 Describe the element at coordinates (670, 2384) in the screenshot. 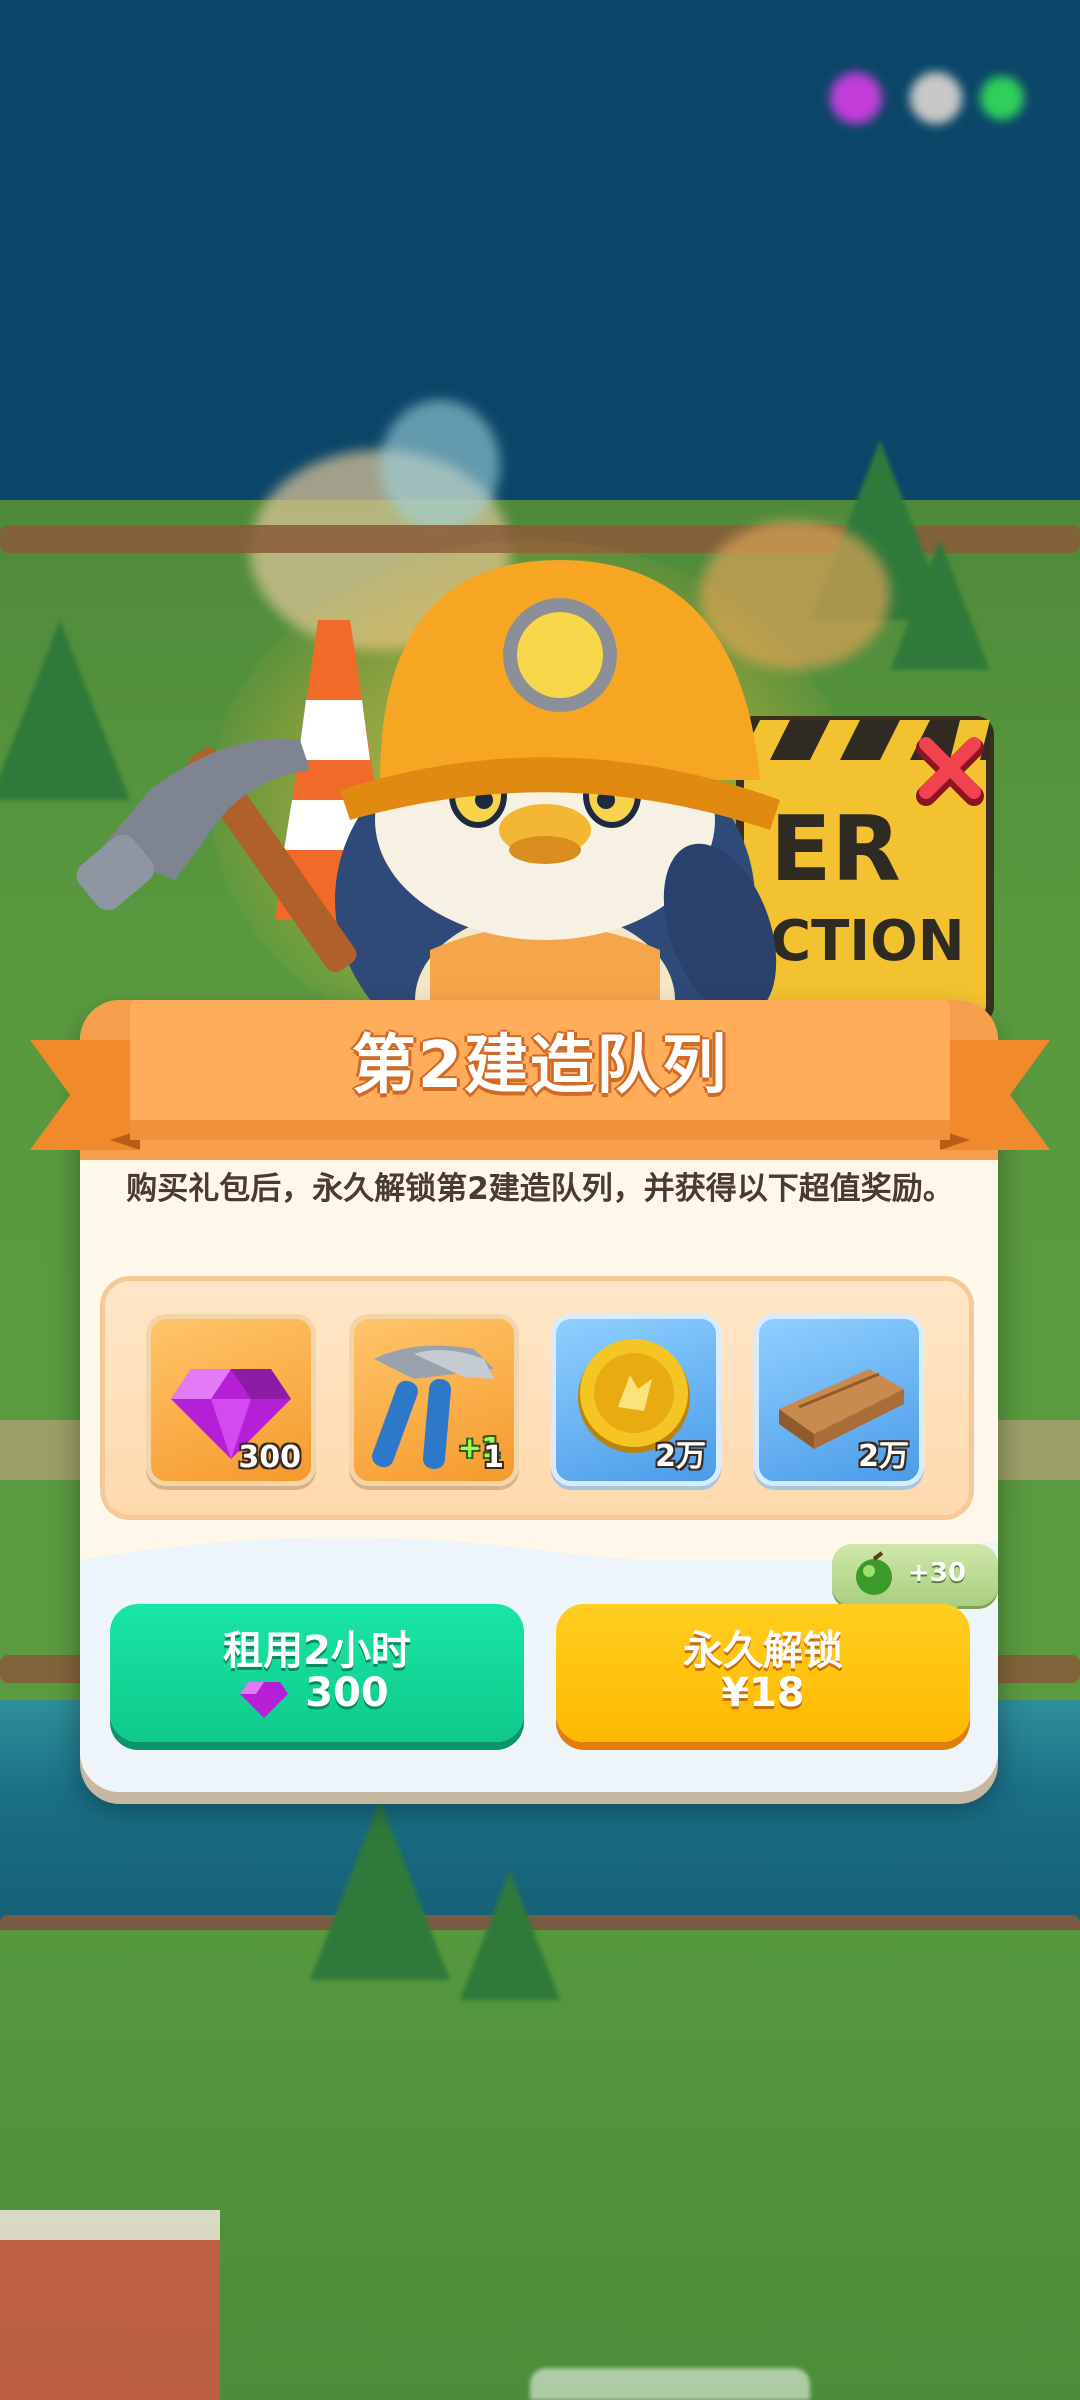

I see `bottom-handle` at that location.